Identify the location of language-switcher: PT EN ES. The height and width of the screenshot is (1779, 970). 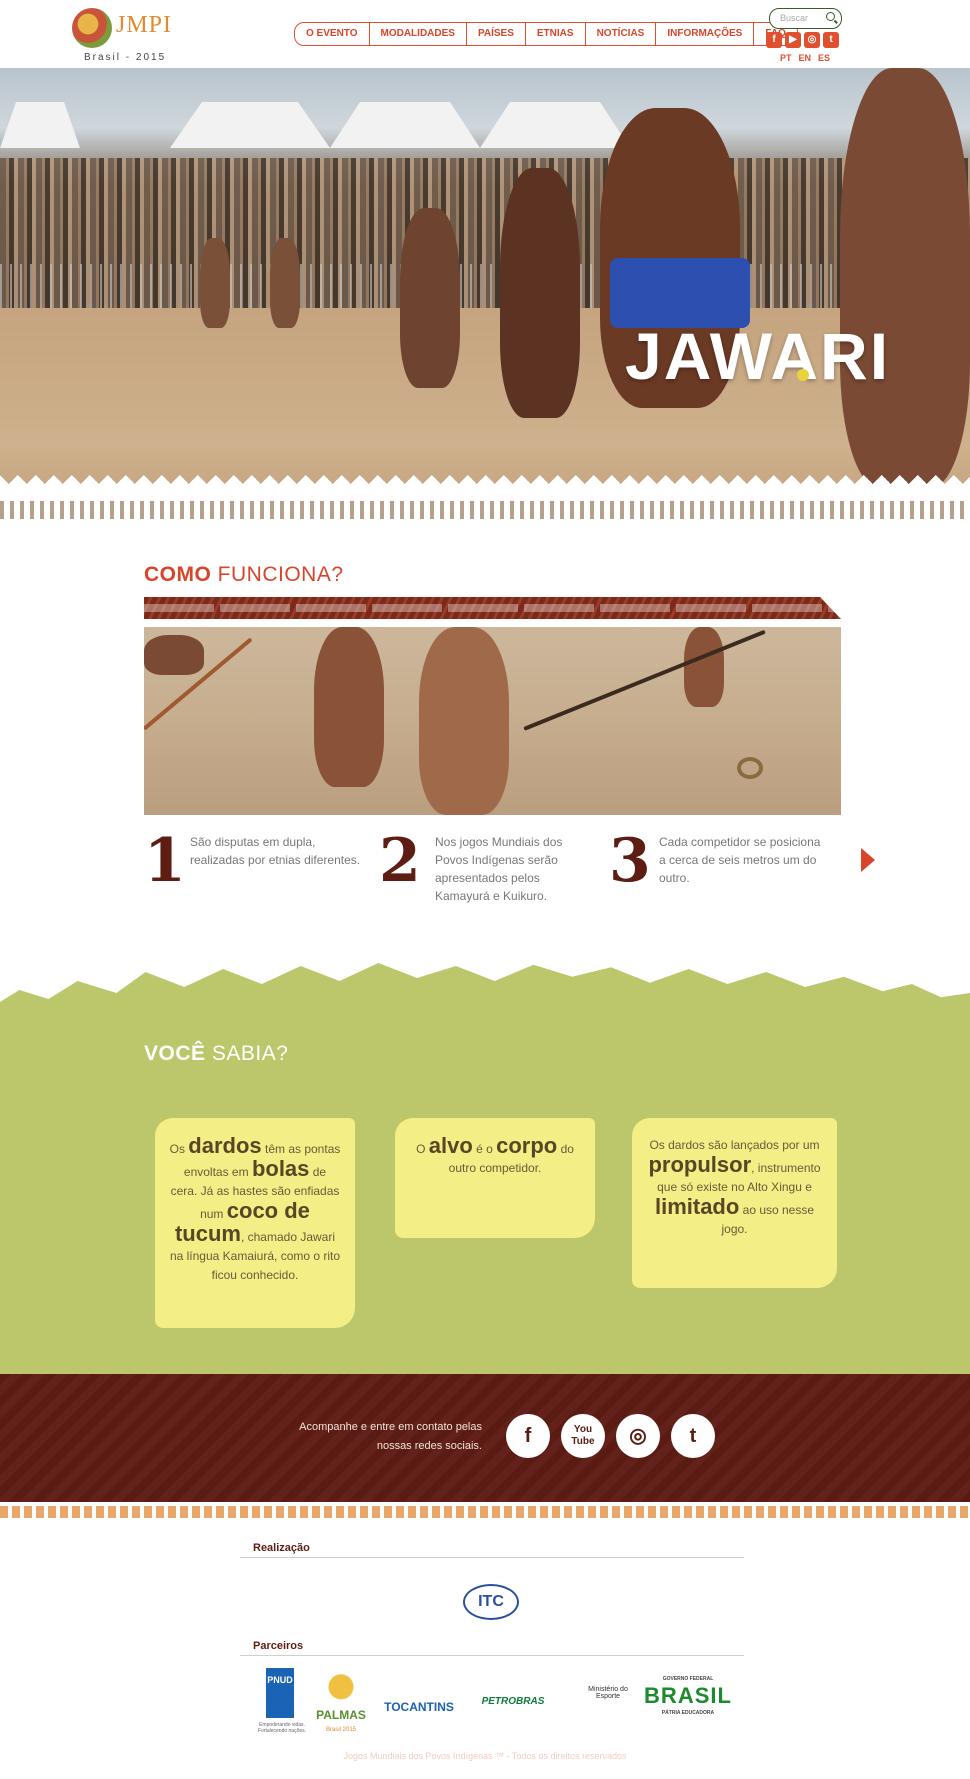
(805, 58).